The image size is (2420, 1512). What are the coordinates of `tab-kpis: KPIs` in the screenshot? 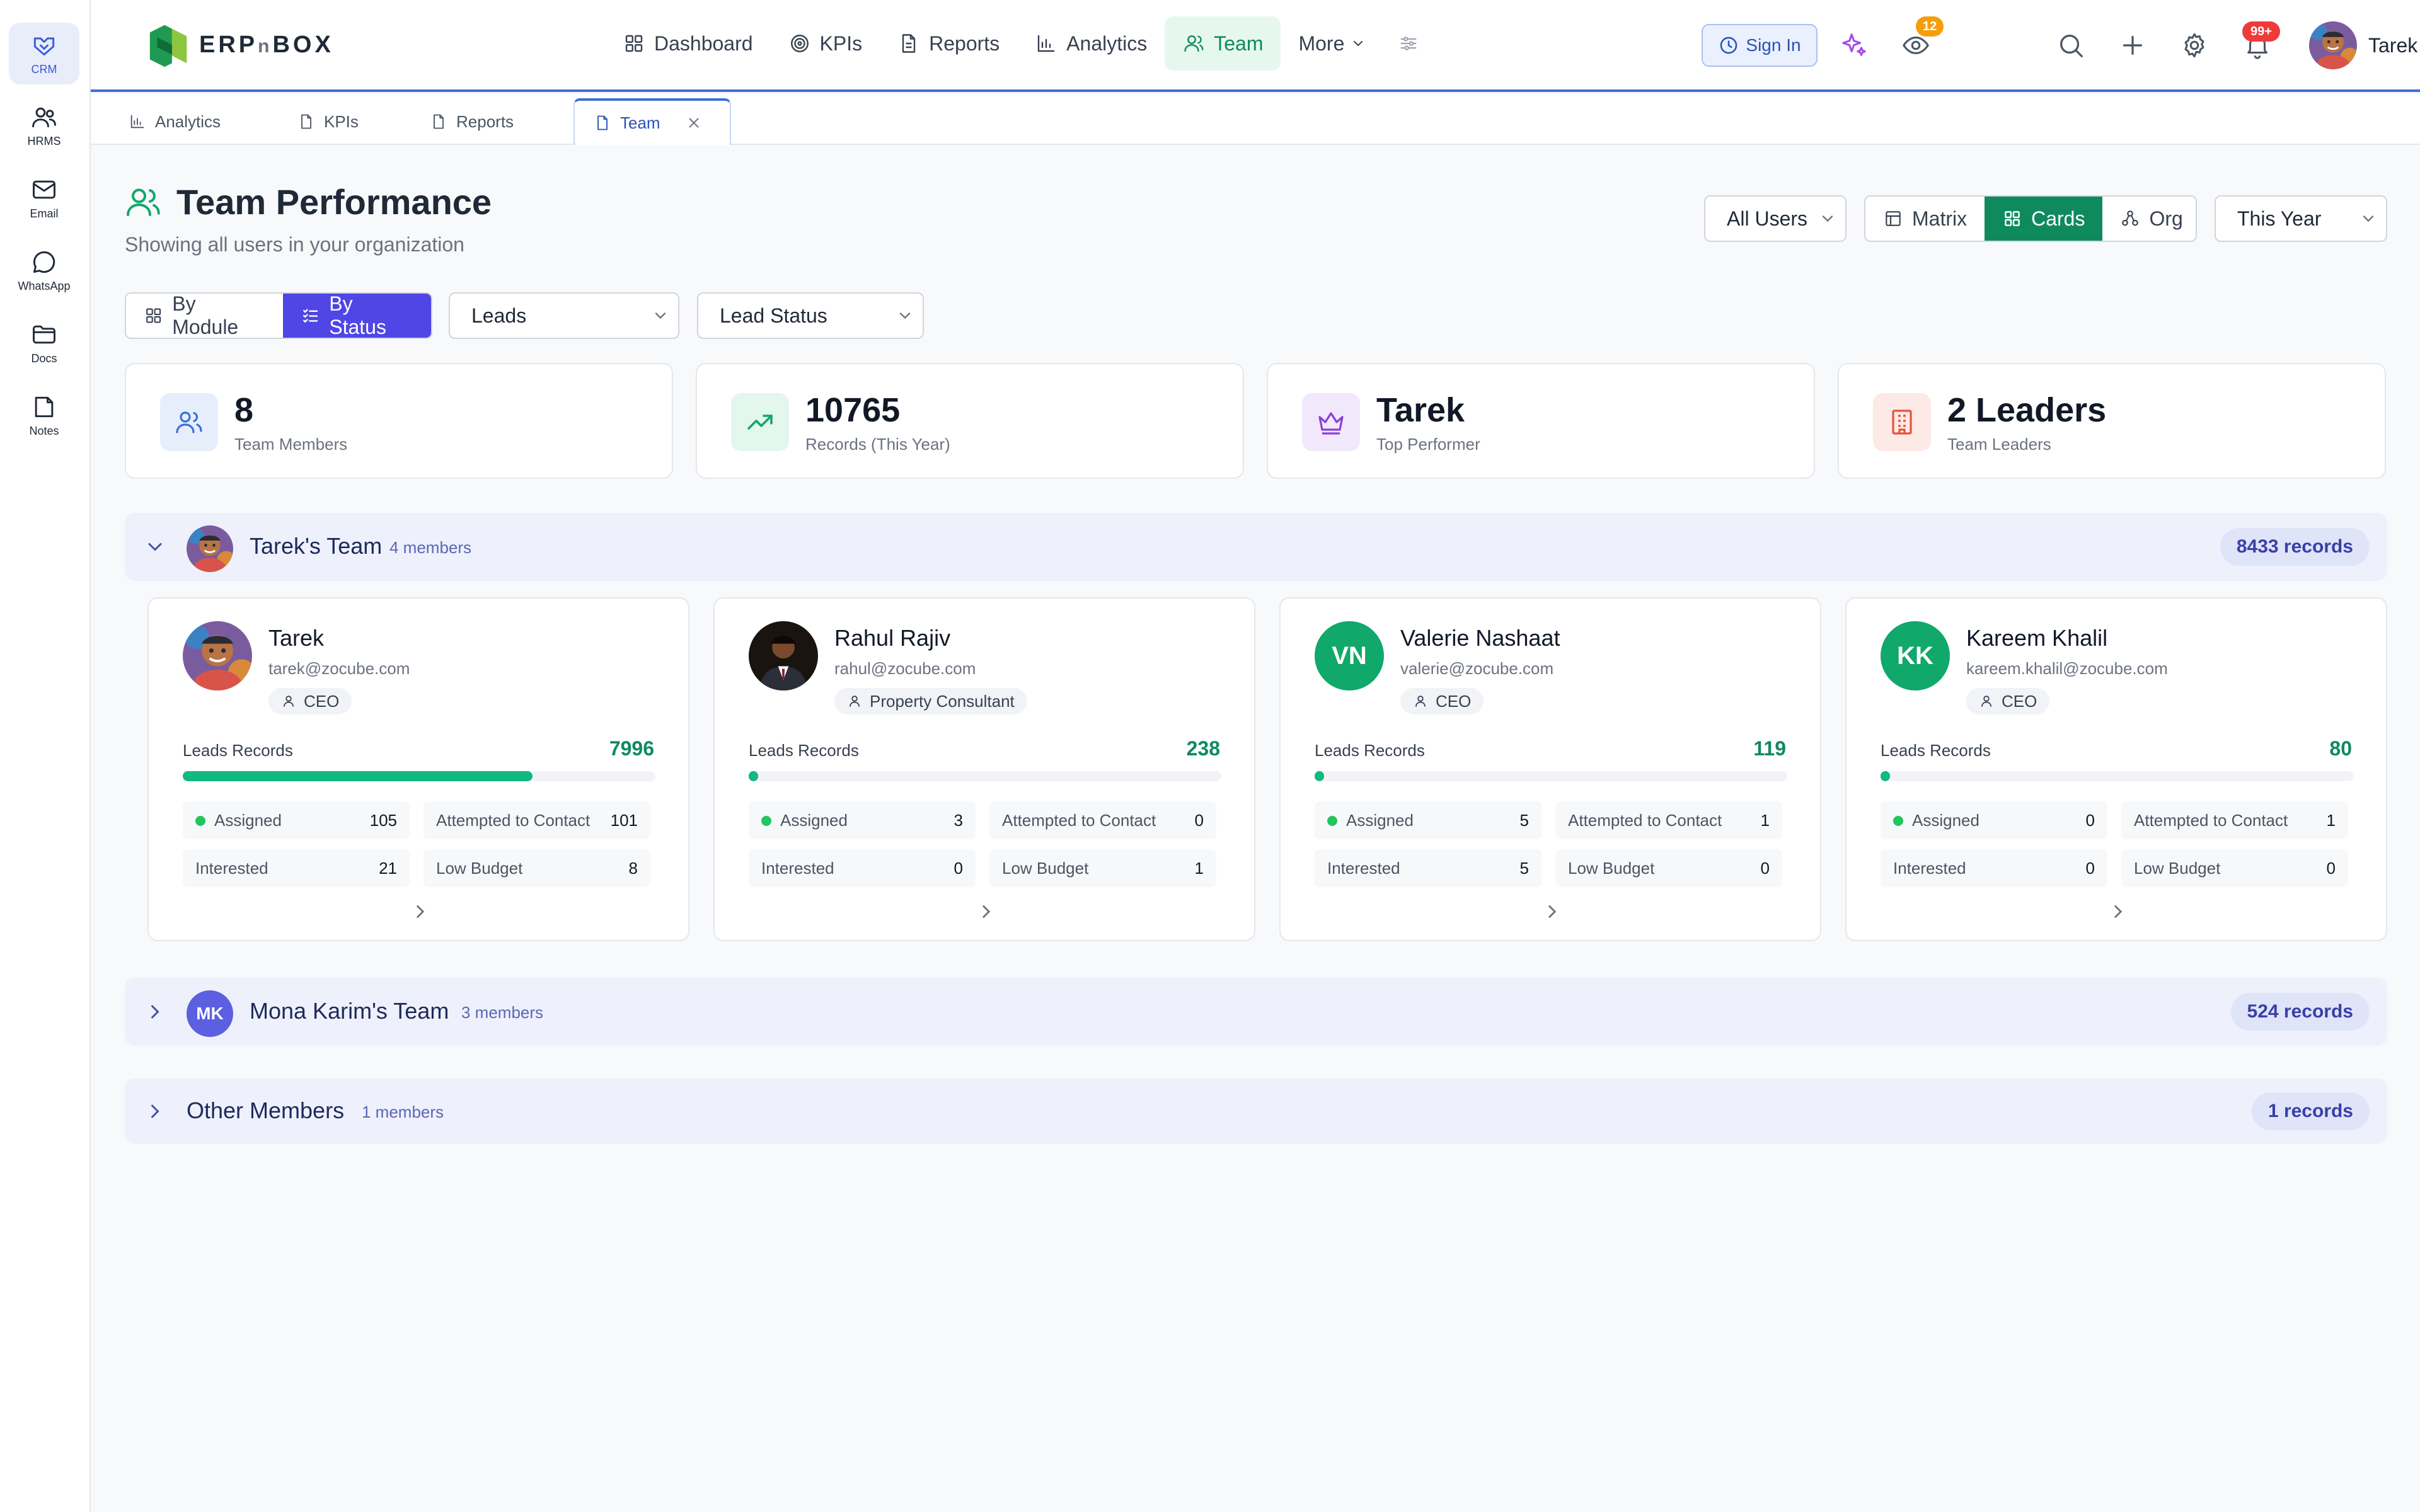 It's located at (328, 121).